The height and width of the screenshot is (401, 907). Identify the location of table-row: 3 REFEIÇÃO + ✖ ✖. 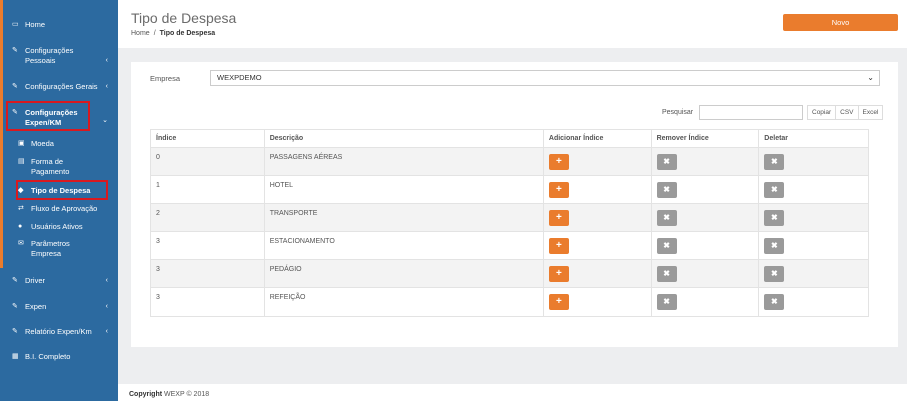
(509, 302).